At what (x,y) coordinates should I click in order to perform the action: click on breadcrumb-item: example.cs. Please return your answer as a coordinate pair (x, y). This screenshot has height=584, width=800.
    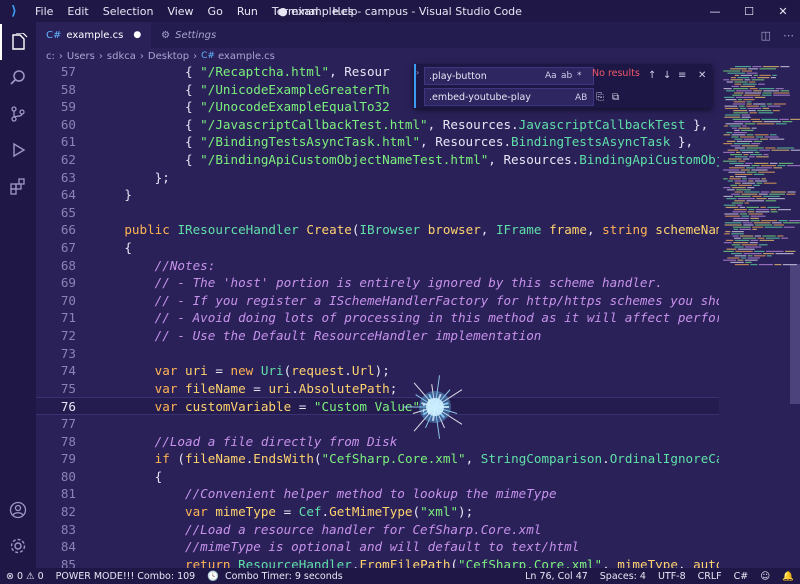
    Looking at the image, I should click on (246, 56).